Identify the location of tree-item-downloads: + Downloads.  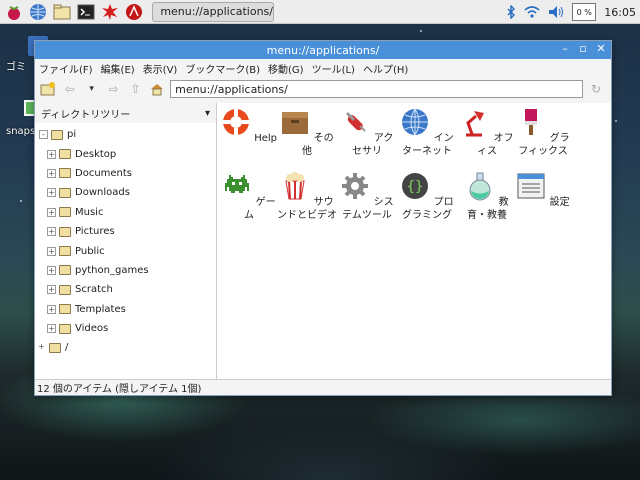
(125, 192).